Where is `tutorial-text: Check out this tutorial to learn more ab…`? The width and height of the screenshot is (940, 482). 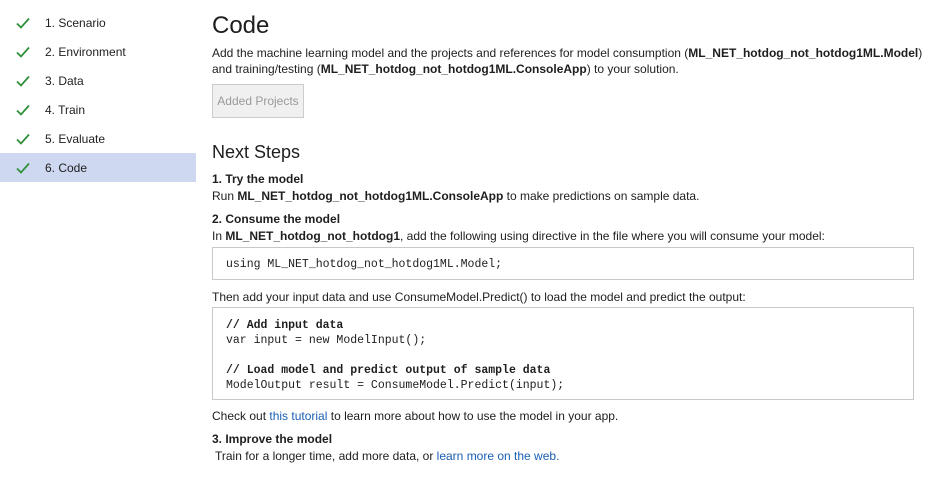 tutorial-text: Check out this tutorial to learn more ab… is located at coordinates (415, 416).